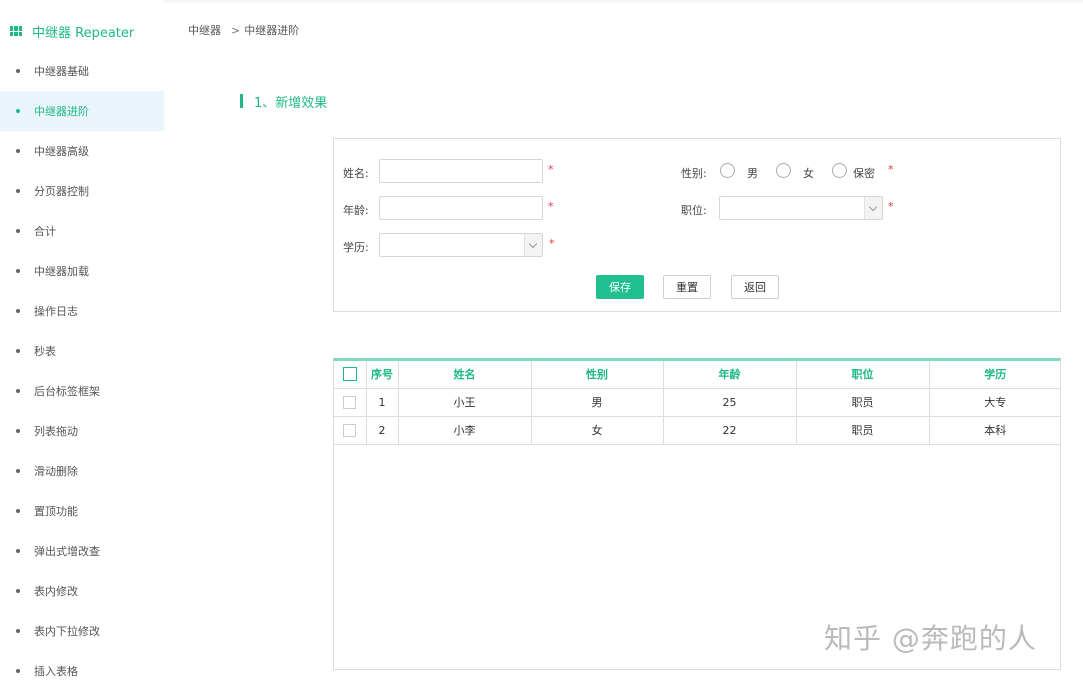 Image resolution: width=1083 pixels, height=680 pixels. Describe the element at coordinates (730, 402) in the screenshot. I see `cell-age: 25` at that location.